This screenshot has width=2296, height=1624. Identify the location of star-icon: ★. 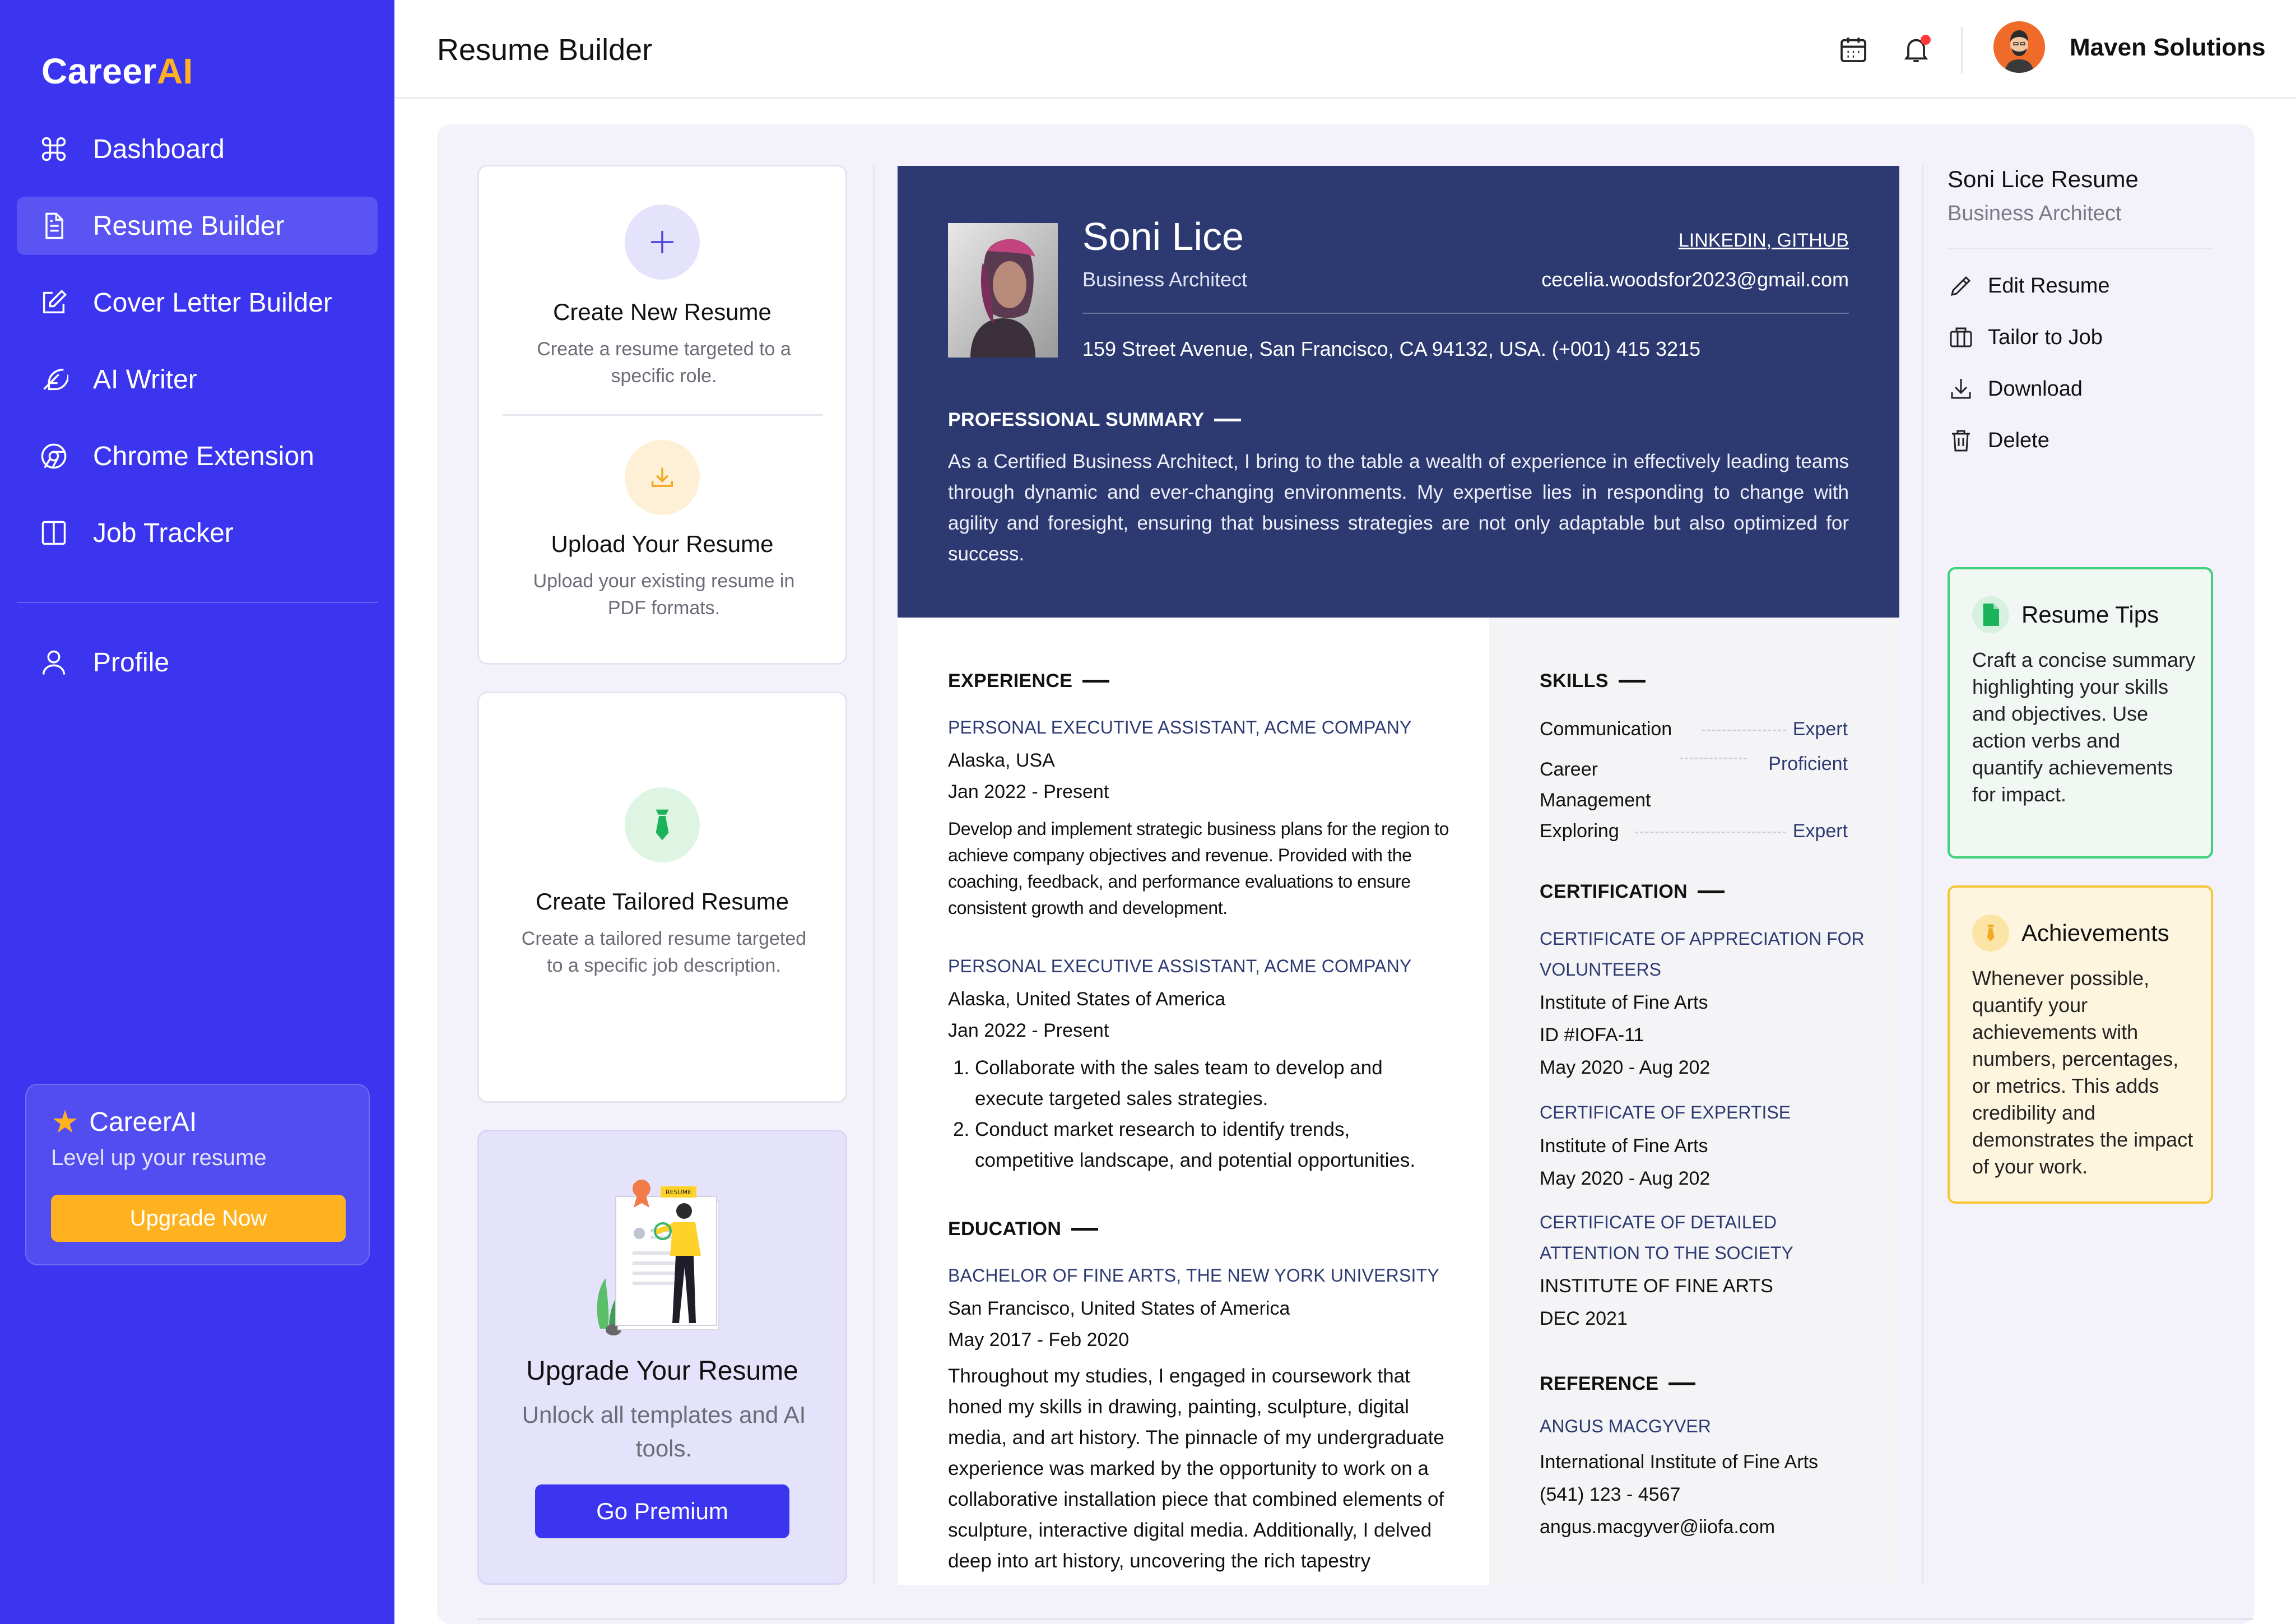
(65, 1122).